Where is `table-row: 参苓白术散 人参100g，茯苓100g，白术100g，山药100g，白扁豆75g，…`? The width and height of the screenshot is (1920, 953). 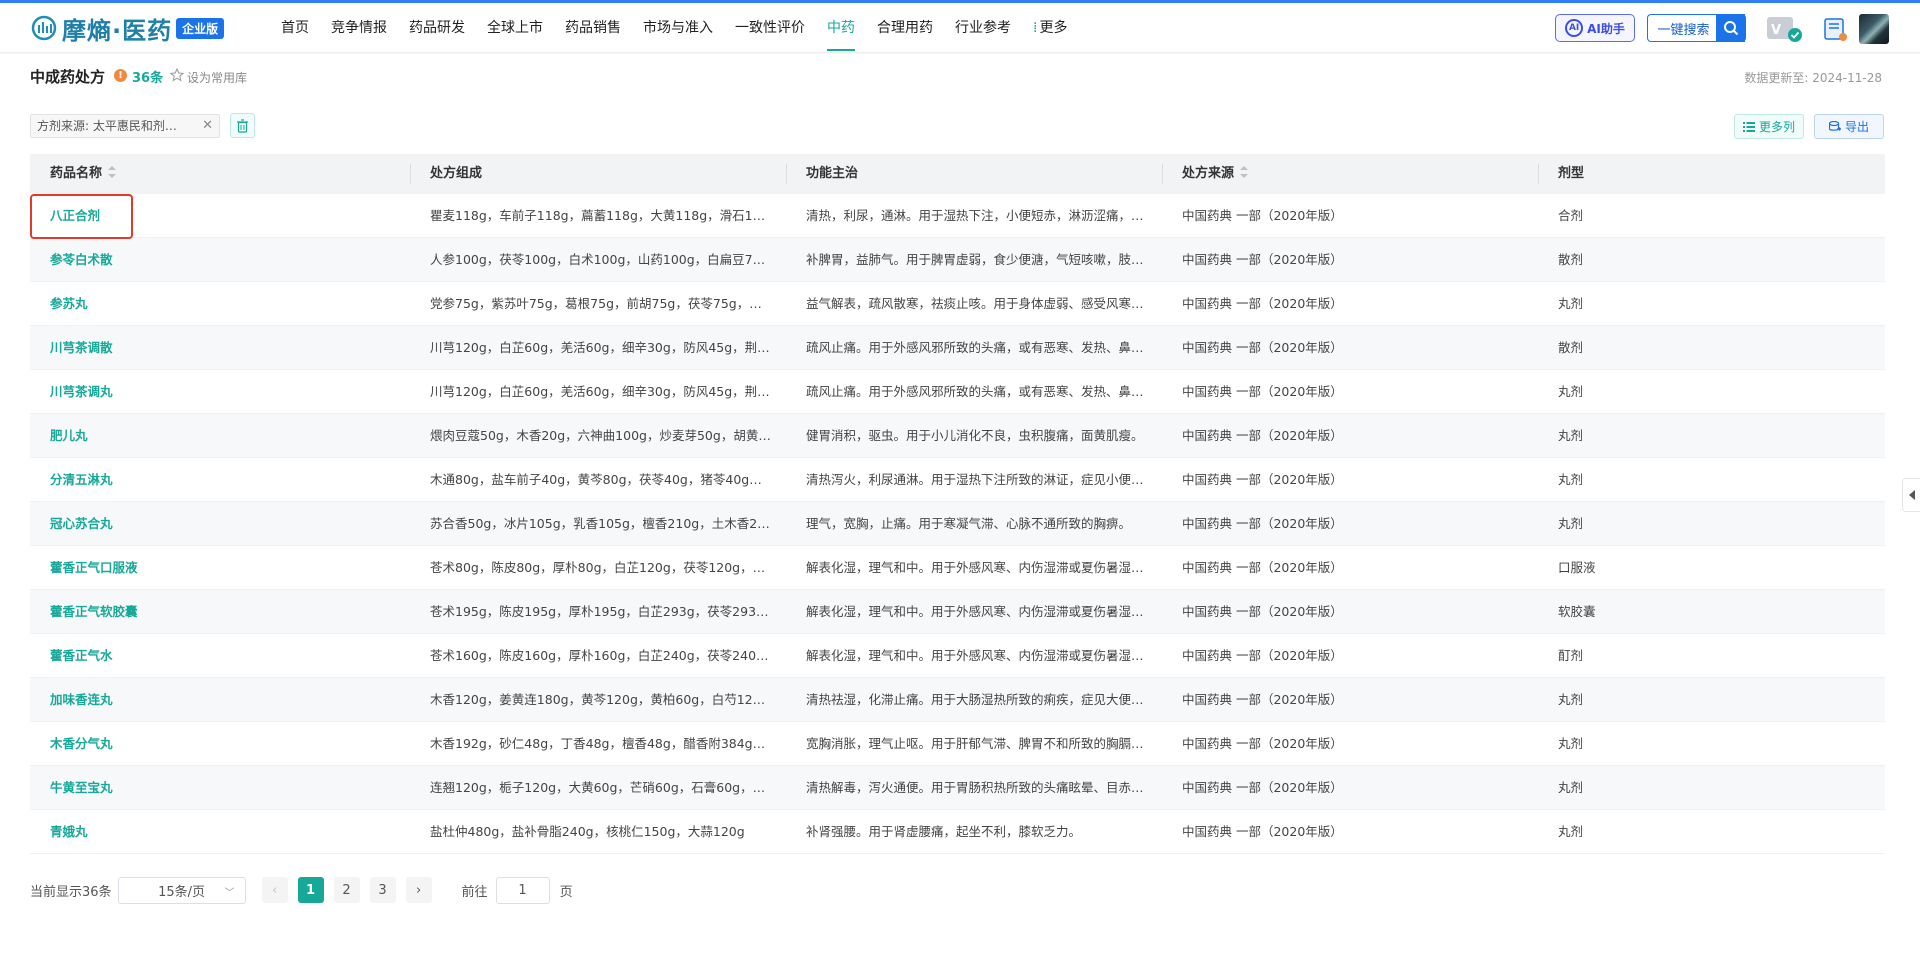
table-row: 参苓白术散 人参100g，茯苓100g，白术100g，山药100g，白扁豆75g，… is located at coordinates (957, 260).